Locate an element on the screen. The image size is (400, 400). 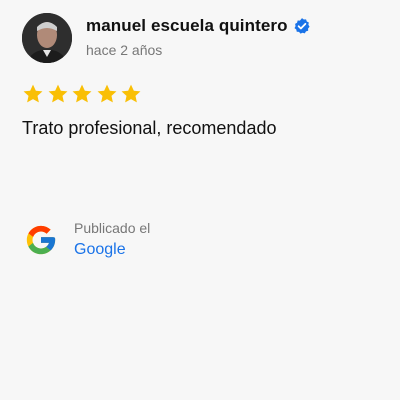
avatar is located at coordinates (47, 38).